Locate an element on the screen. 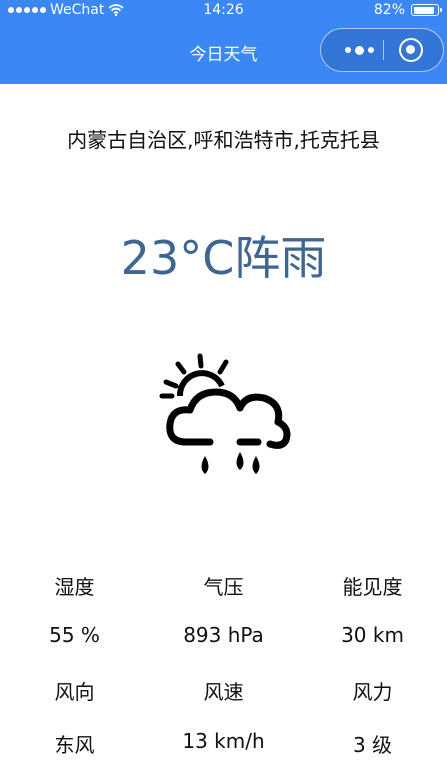 This screenshot has width=447, height=772. visibility-label: 能见度 is located at coordinates (372, 587).